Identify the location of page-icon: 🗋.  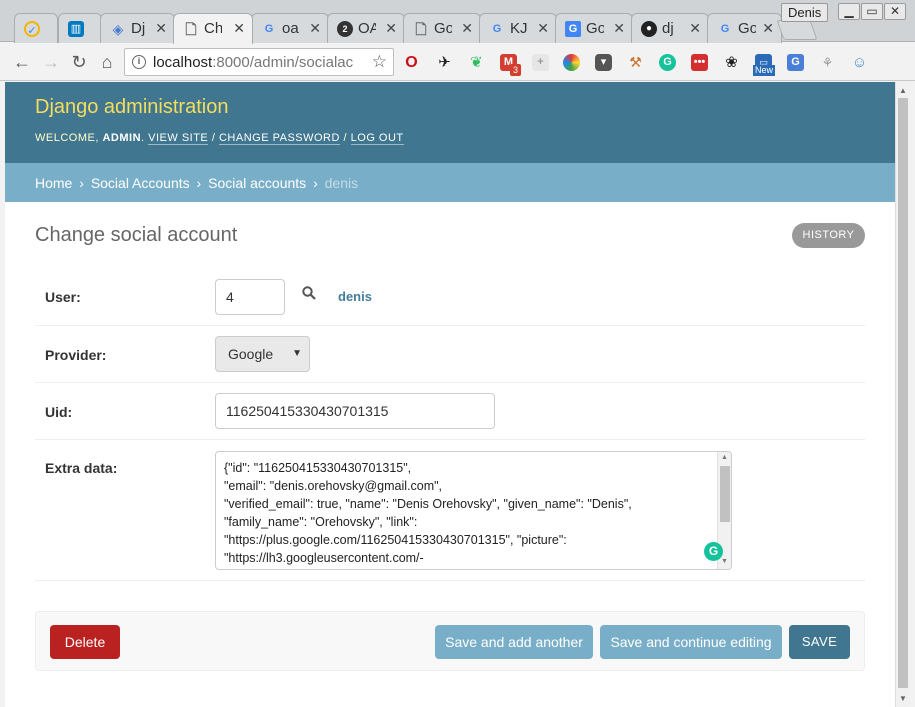
(421, 29).